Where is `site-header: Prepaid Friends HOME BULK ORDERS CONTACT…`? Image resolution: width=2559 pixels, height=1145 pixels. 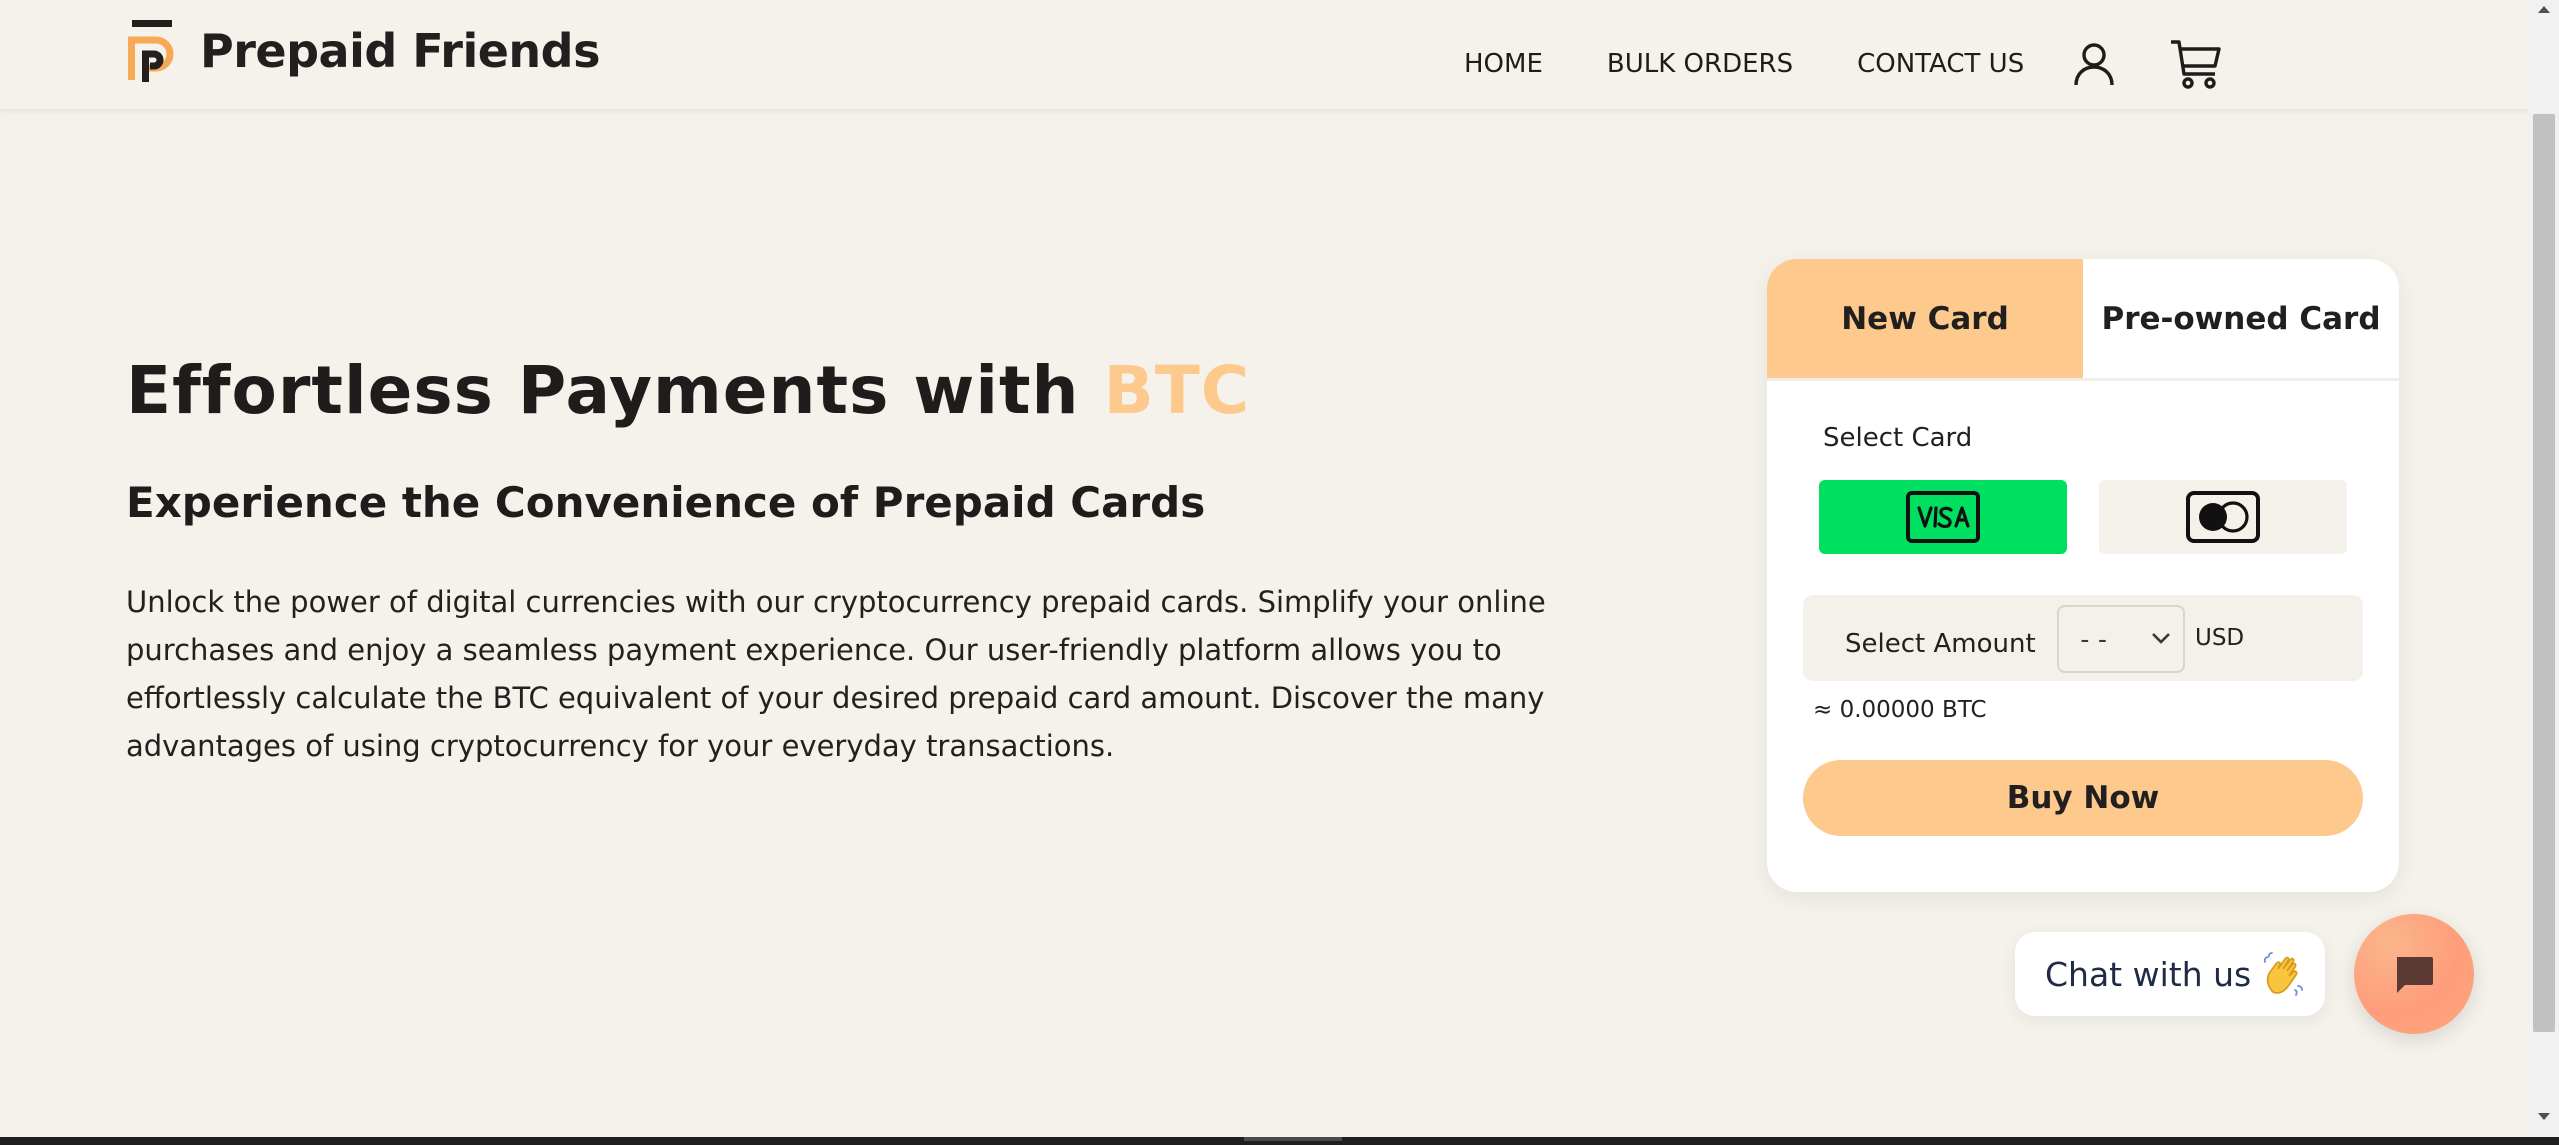
site-header: Prepaid Friends HOME BULK ORDERS CONTACT… is located at coordinates (1264, 55).